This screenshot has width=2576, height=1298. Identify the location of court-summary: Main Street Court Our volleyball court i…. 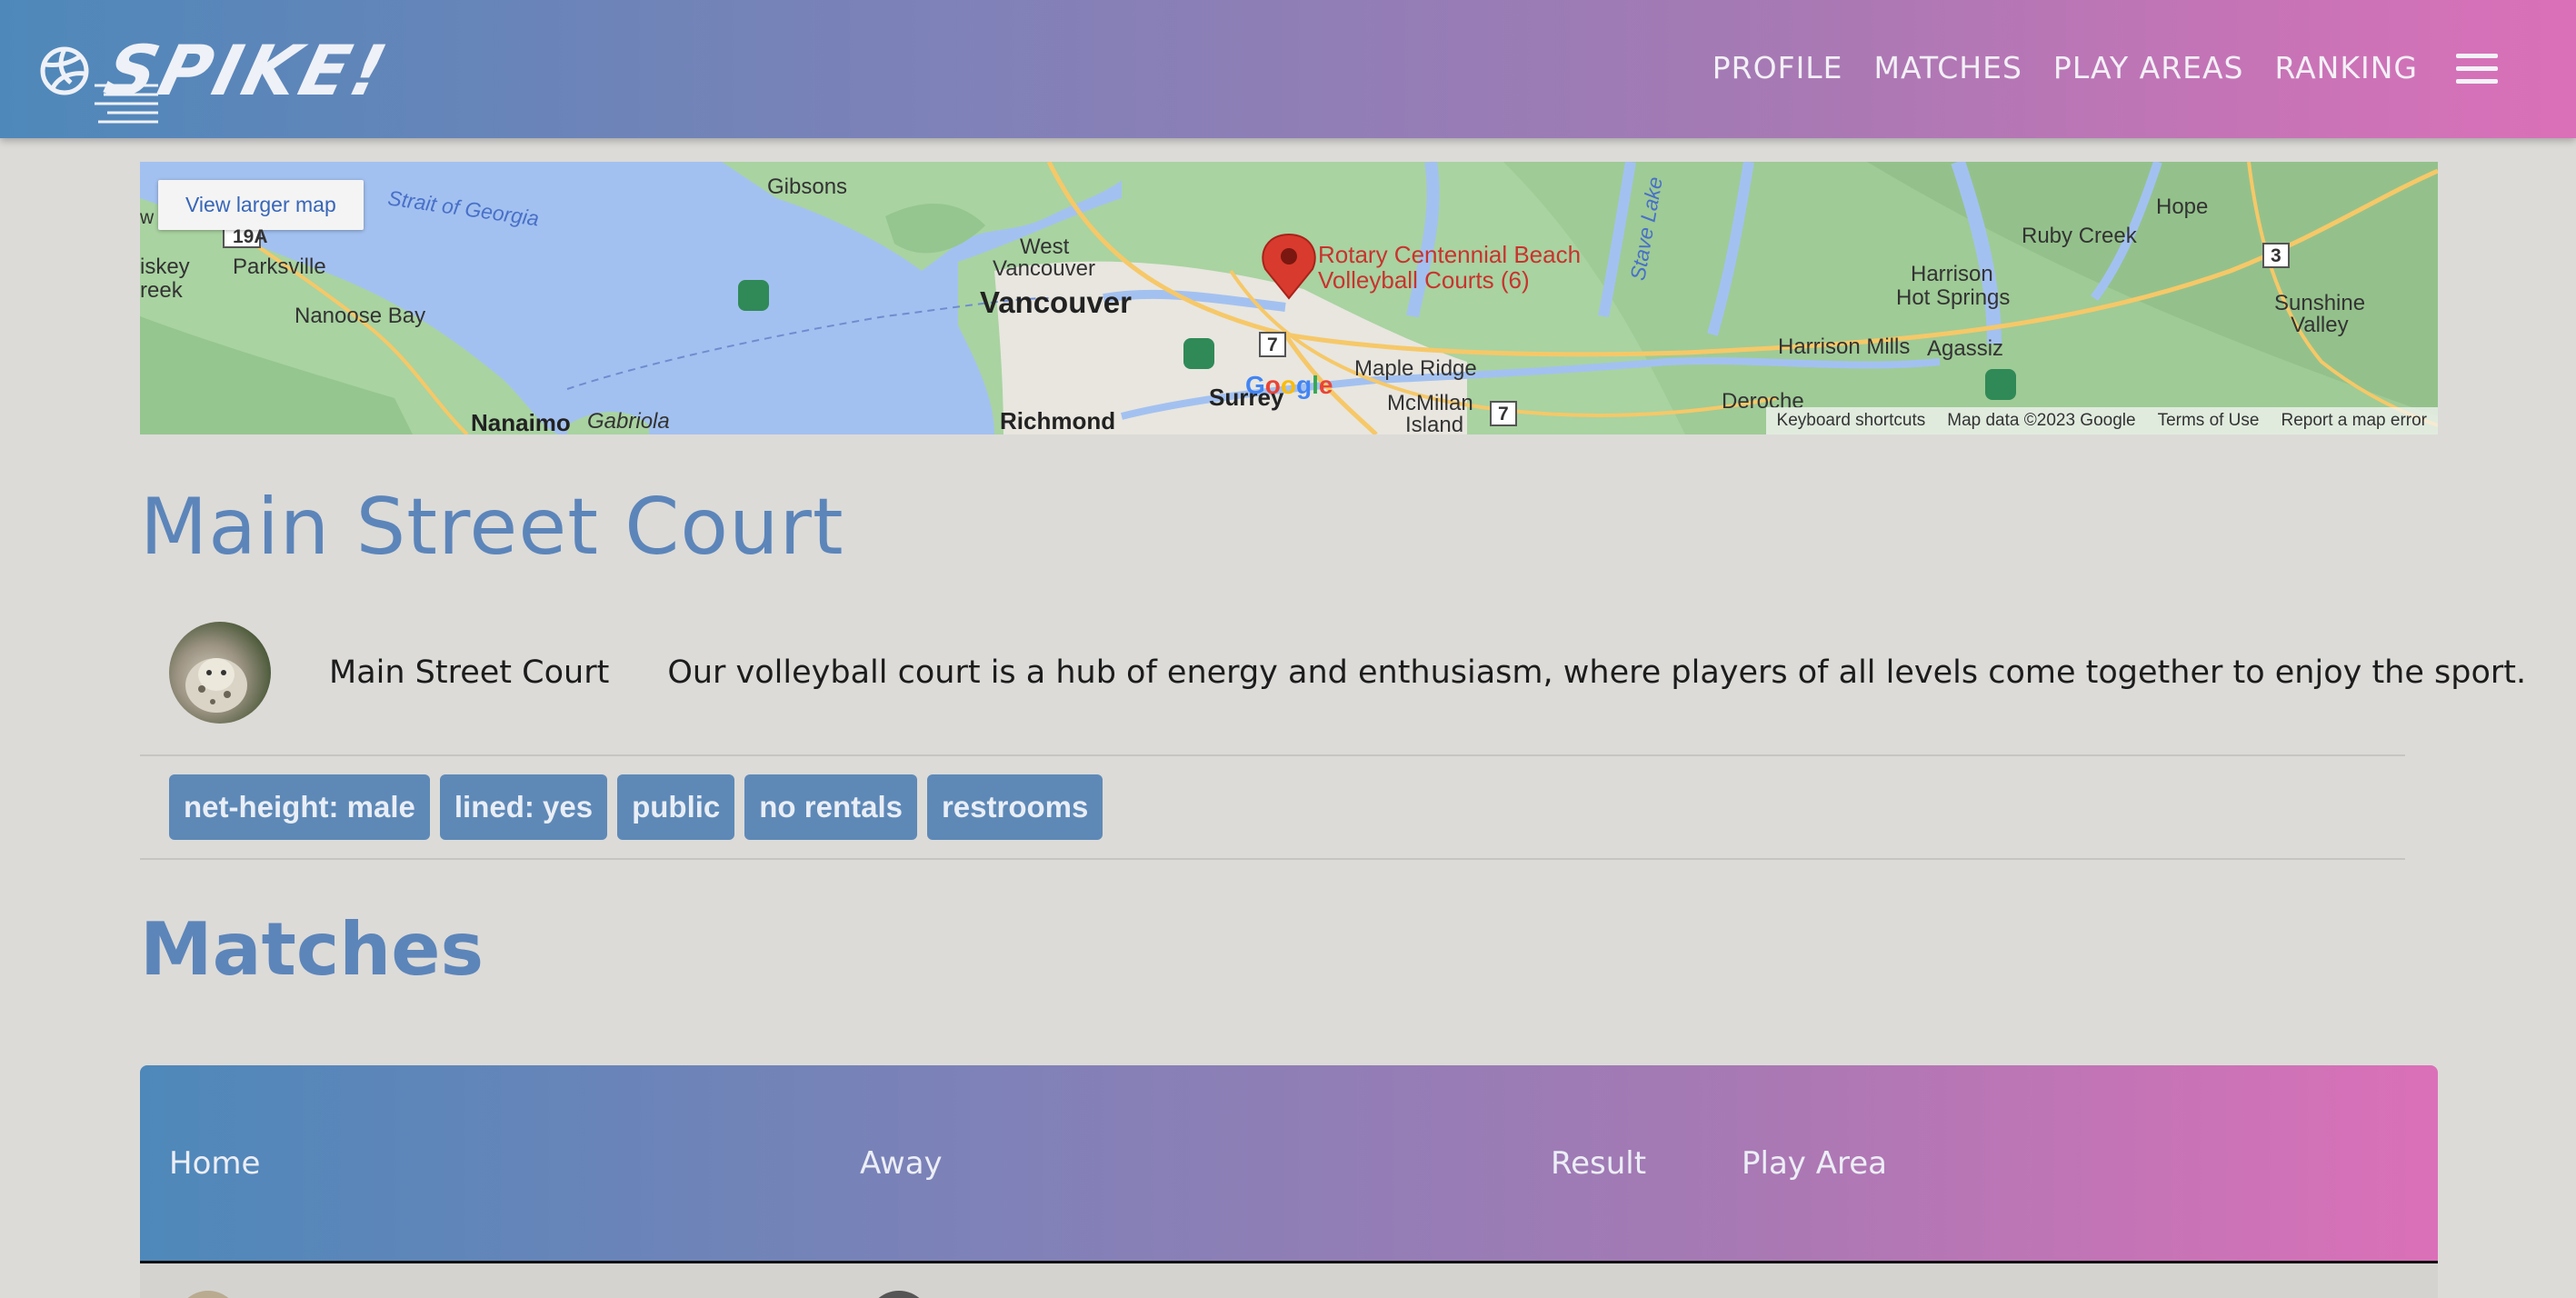
(1347, 673).